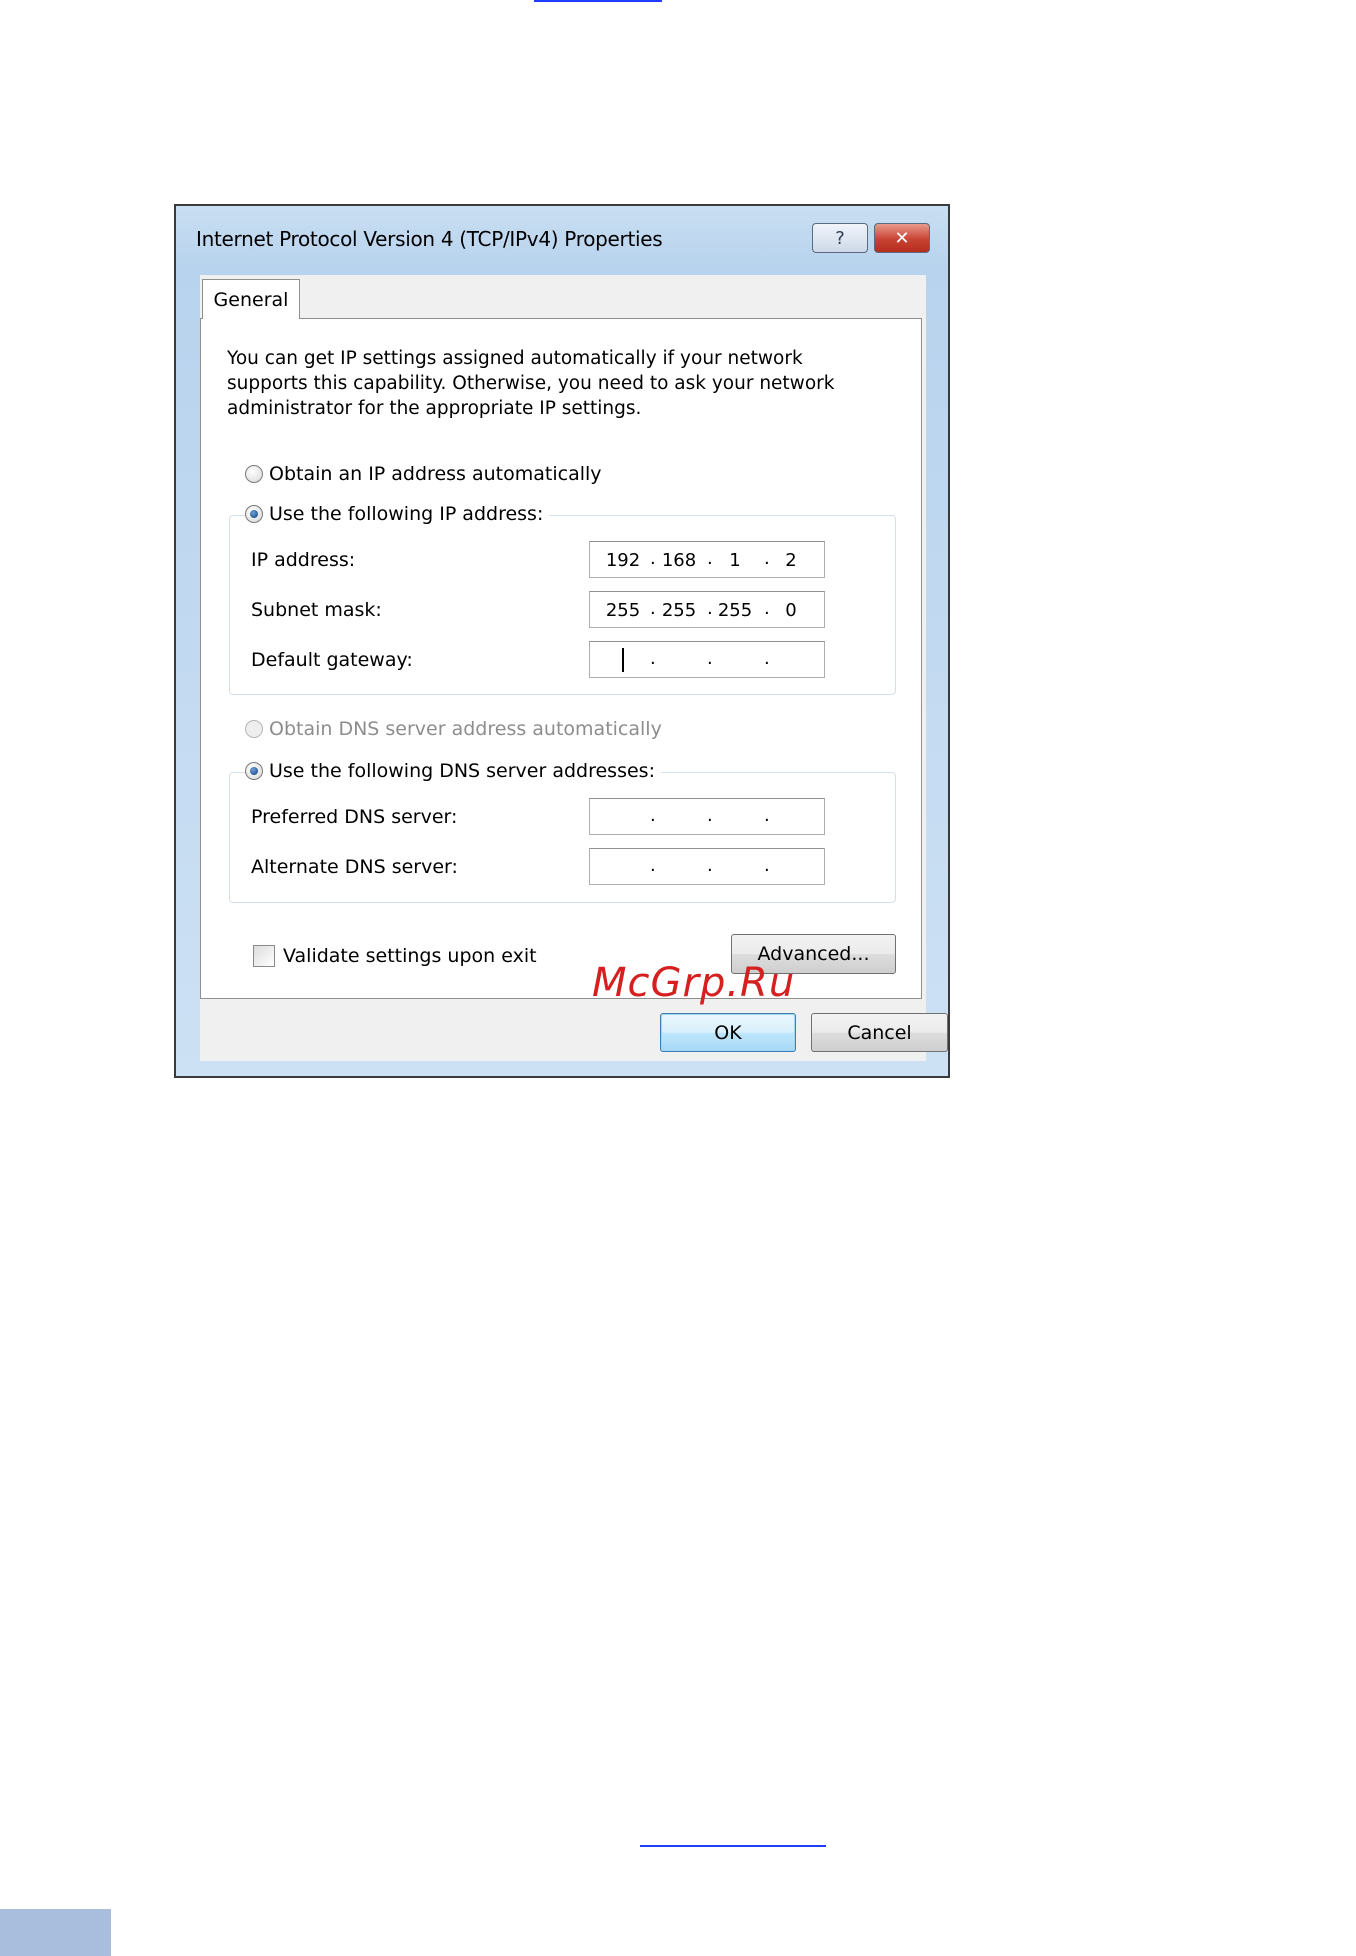  I want to click on help-icon: ?, so click(840, 238).